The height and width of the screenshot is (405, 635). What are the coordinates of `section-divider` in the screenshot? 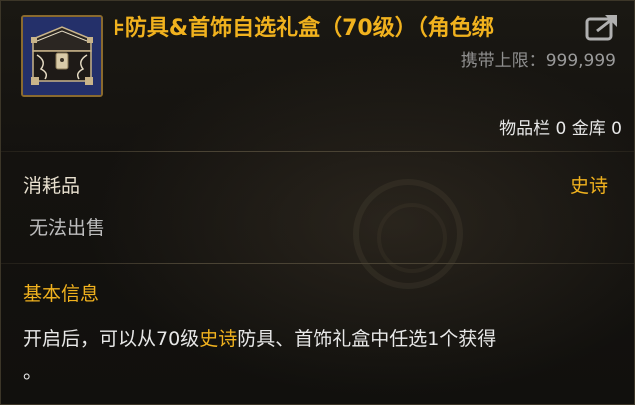 It's located at (317, 263).